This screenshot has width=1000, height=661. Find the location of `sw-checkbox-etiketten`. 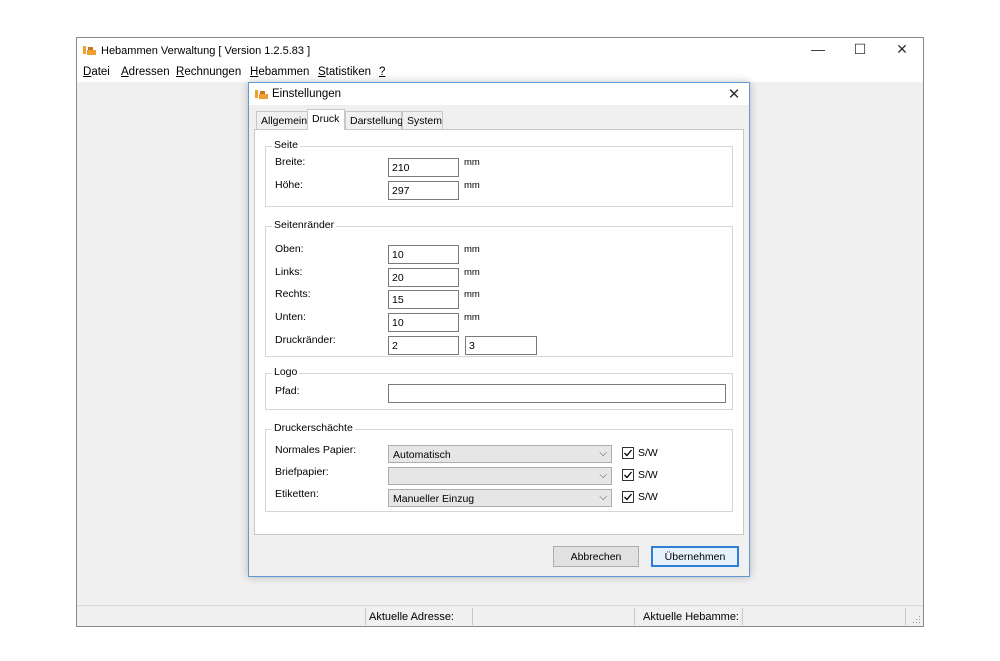

sw-checkbox-etiketten is located at coordinates (628, 497).